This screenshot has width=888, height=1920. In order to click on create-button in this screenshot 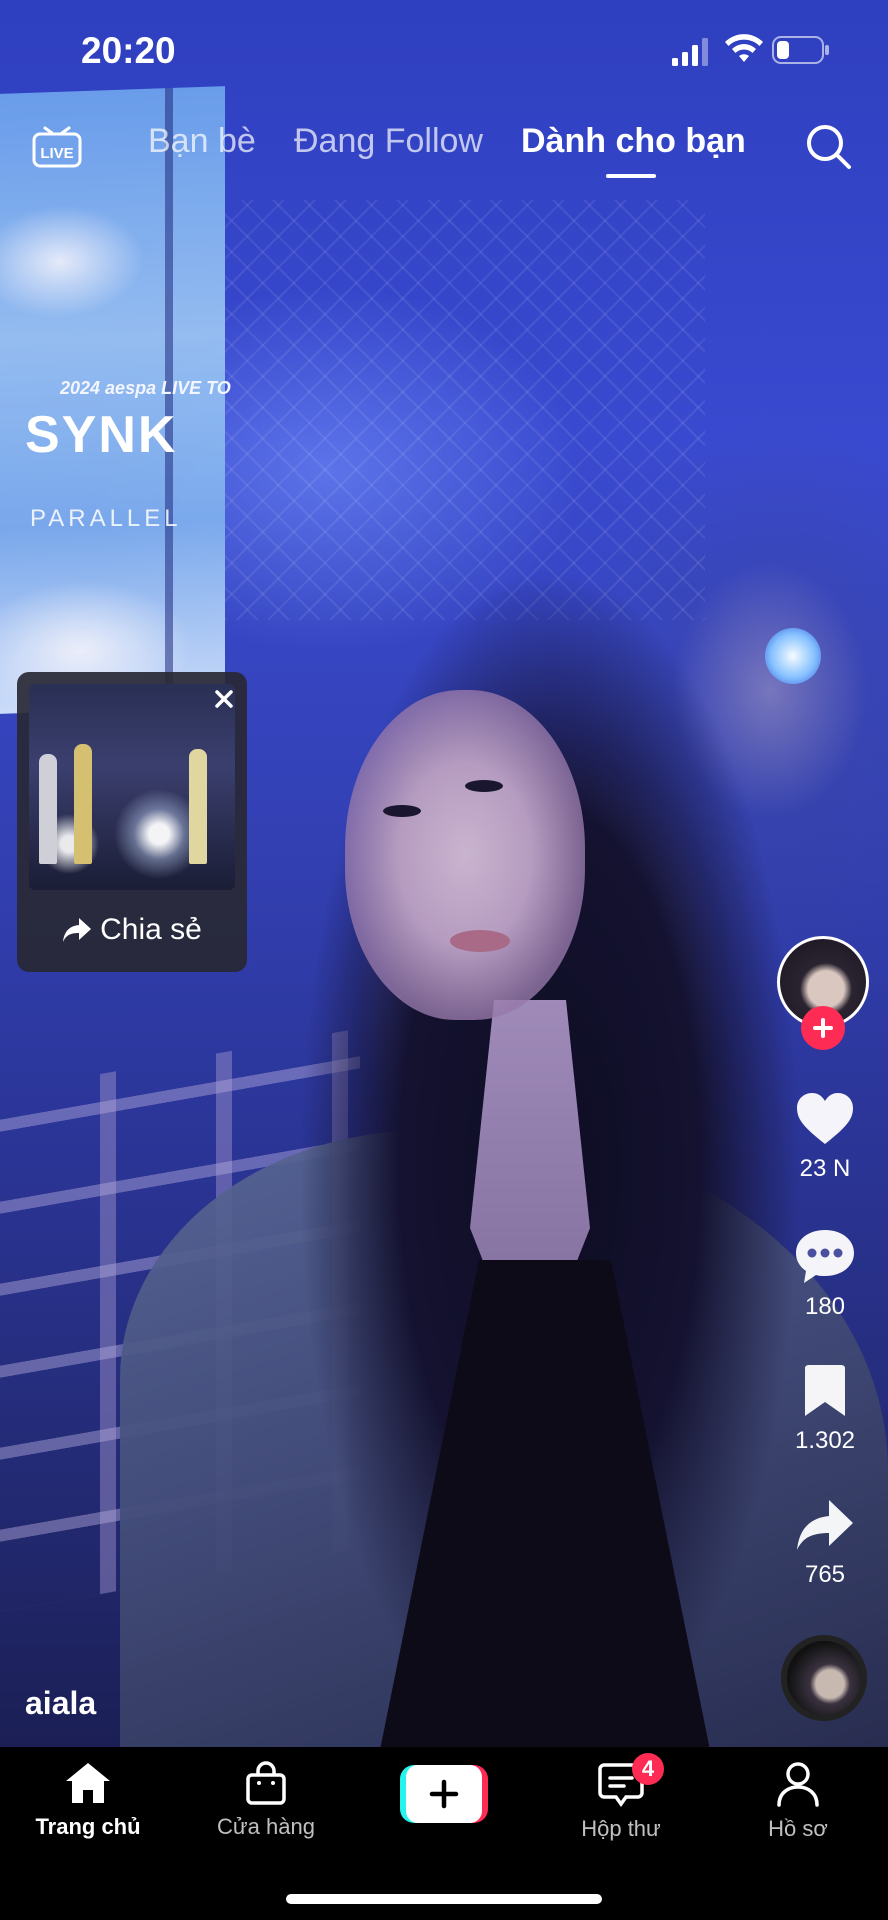, I will do `click(444, 1794)`.